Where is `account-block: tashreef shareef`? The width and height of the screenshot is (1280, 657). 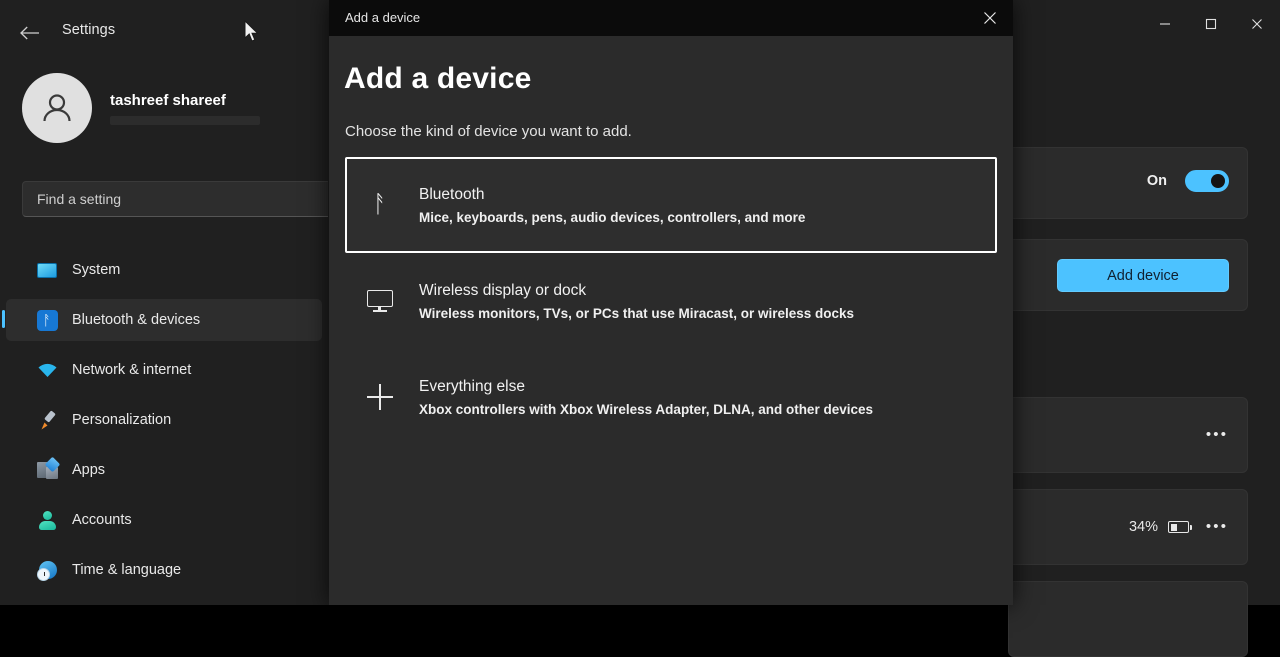 account-block: tashreef shareef is located at coordinates (167, 108).